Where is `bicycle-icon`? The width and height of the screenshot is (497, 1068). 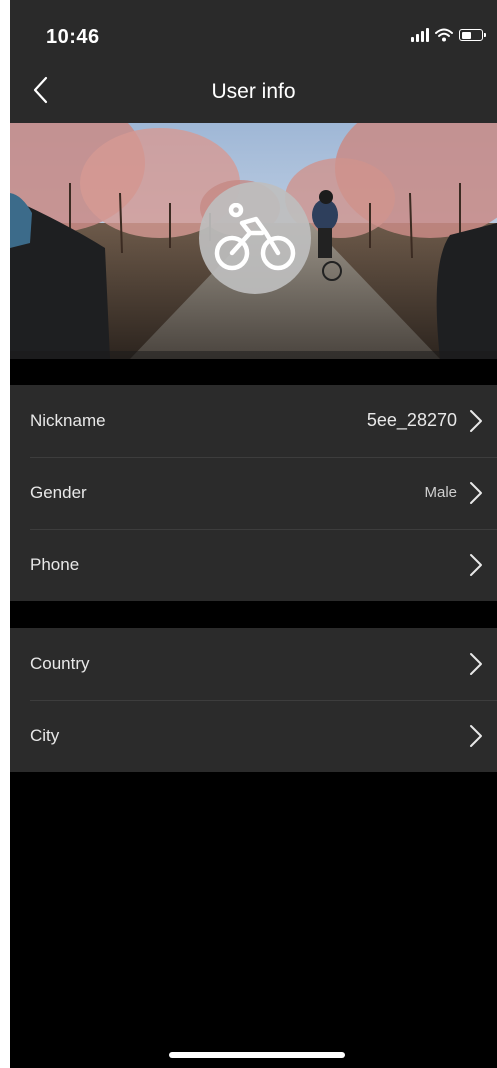
bicycle-icon is located at coordinates (255, 237).